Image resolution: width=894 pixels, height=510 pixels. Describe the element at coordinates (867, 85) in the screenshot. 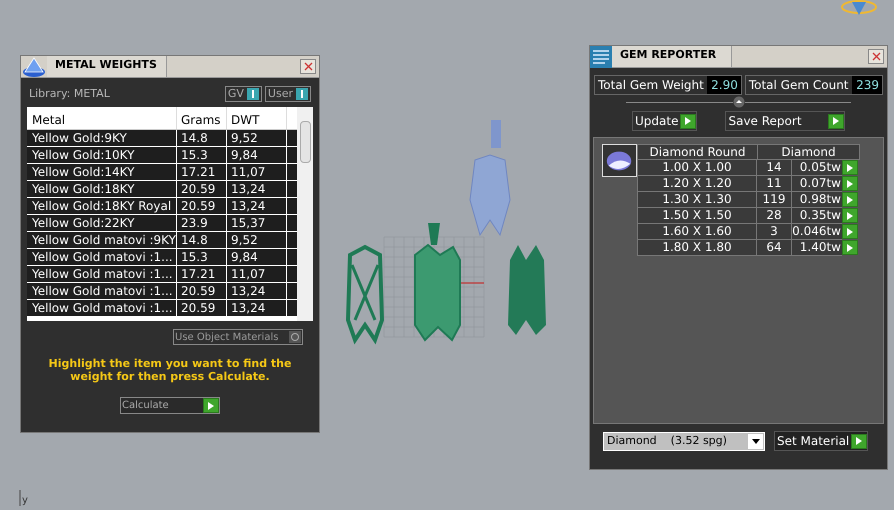

I see `total-count-value: 239` at that location.